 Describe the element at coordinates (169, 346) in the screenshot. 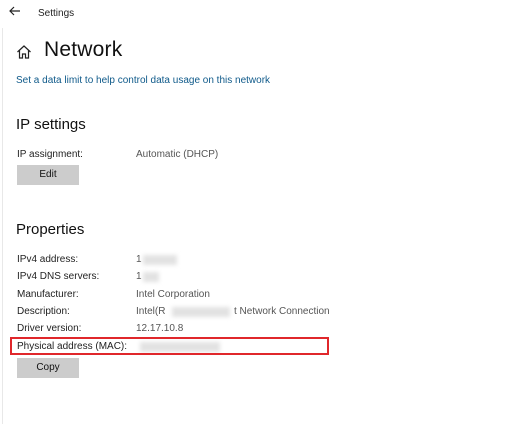

I see `mac-highlight-box` at that location.